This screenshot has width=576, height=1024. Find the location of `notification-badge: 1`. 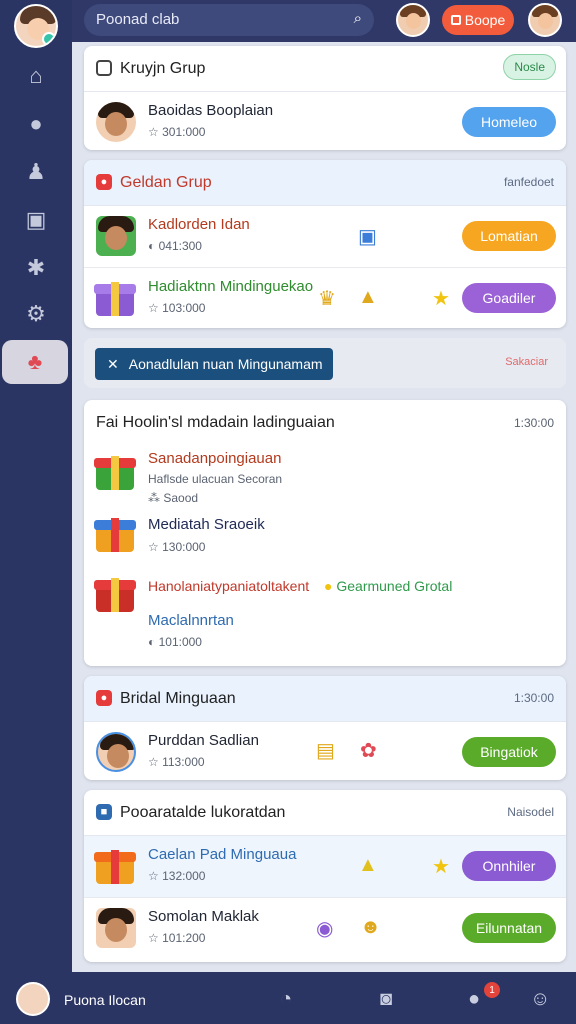

notification-badge: 1 is located at coordinates (492, 990).